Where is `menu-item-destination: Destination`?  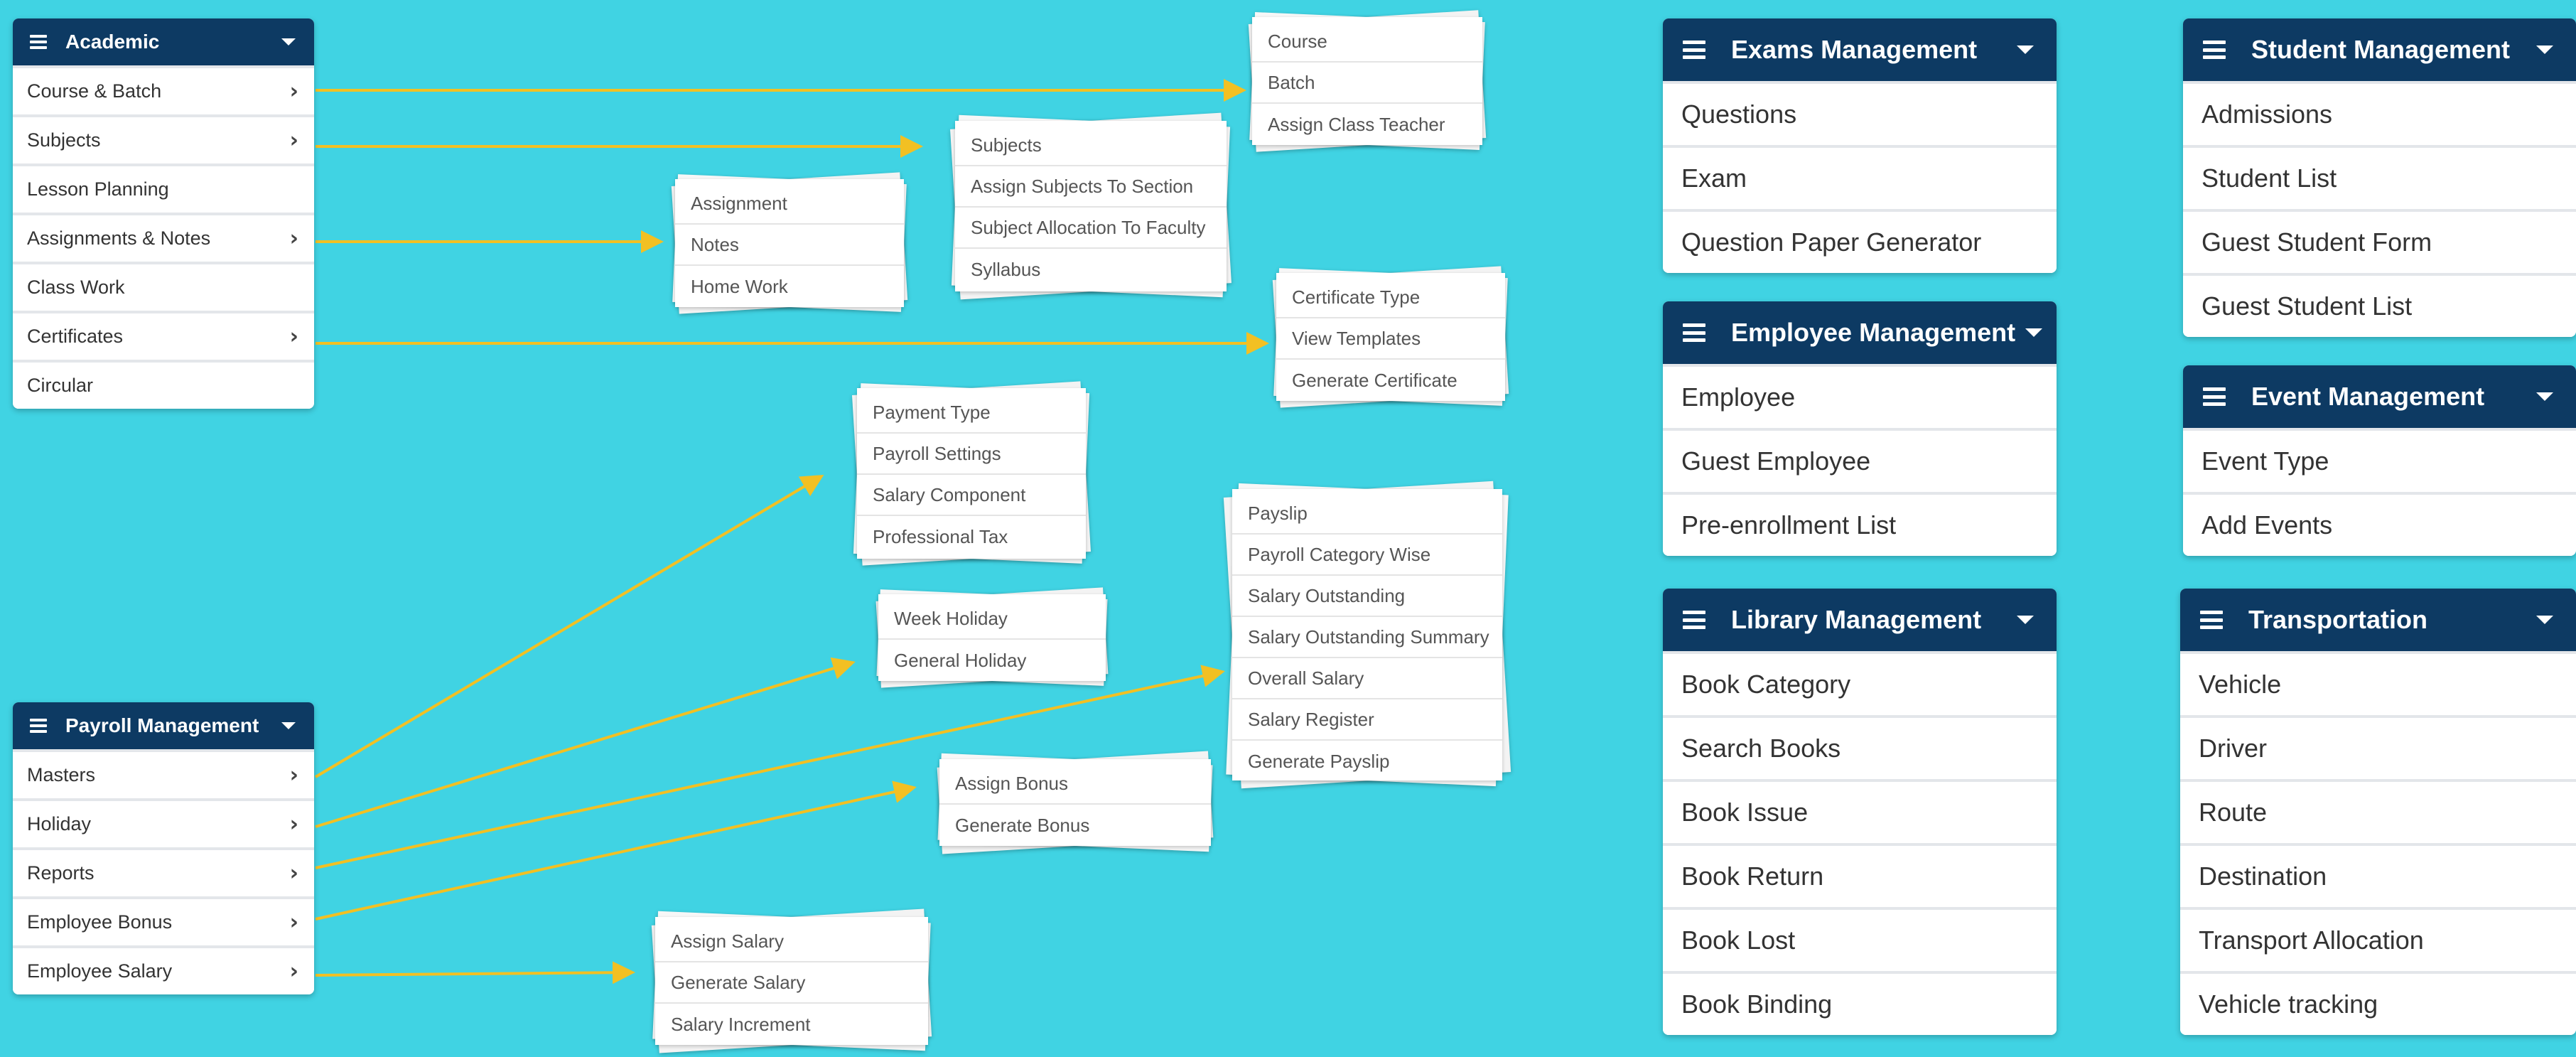 menu-item-destination: Destination is located at coordinates (2378, 875).